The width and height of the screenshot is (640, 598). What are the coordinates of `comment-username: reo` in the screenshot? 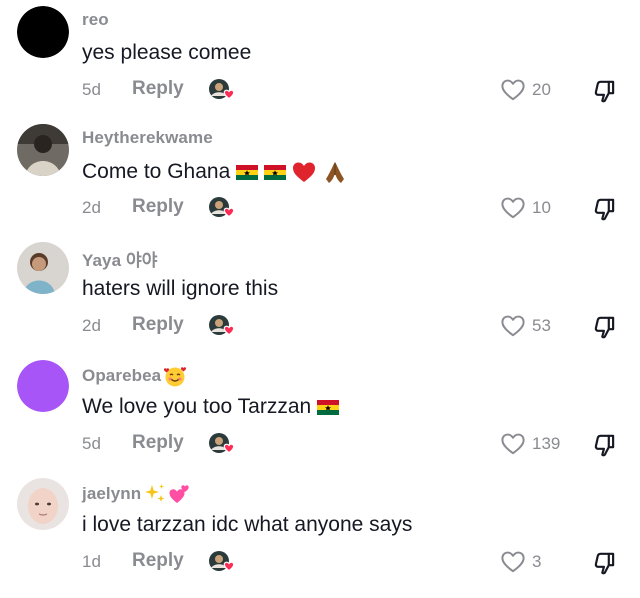 It's located at (95, 20).